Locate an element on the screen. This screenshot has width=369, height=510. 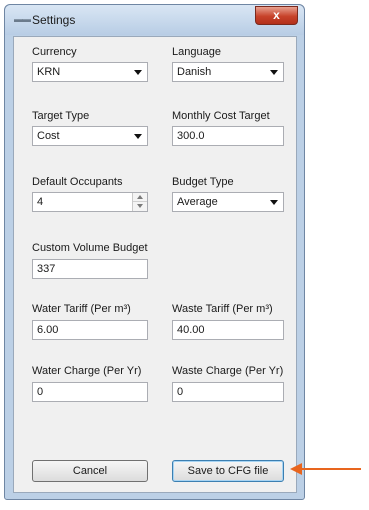
language-value: Danish is located at coordinates (194, 72).